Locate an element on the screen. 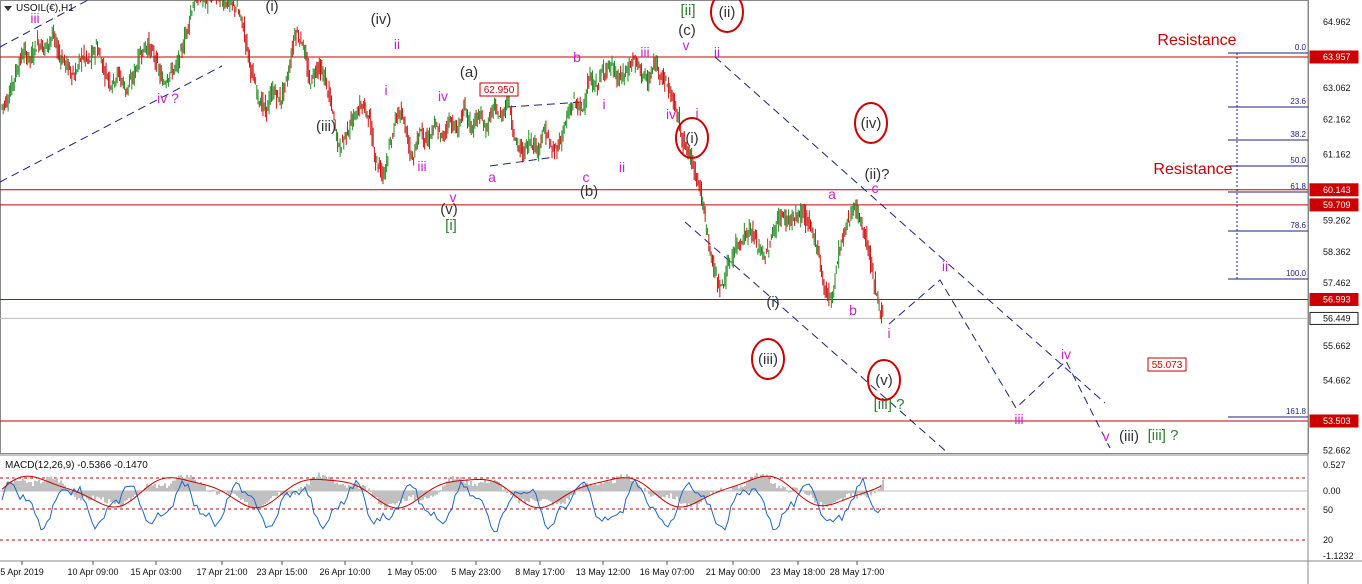 The width and height of the screenshot is (1362, 584). price-tick-label: 55.662 is located at coordinates (1337, 346).